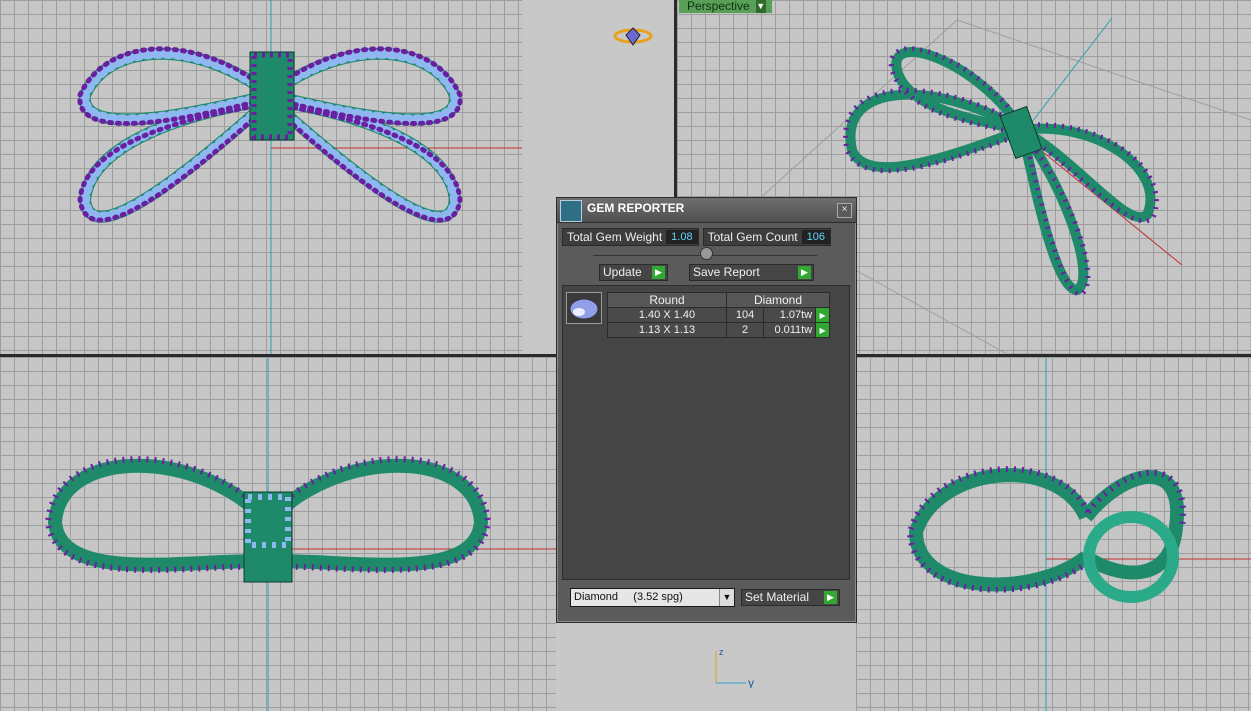  I want to click on round-gem-icon, so click(584, 308).